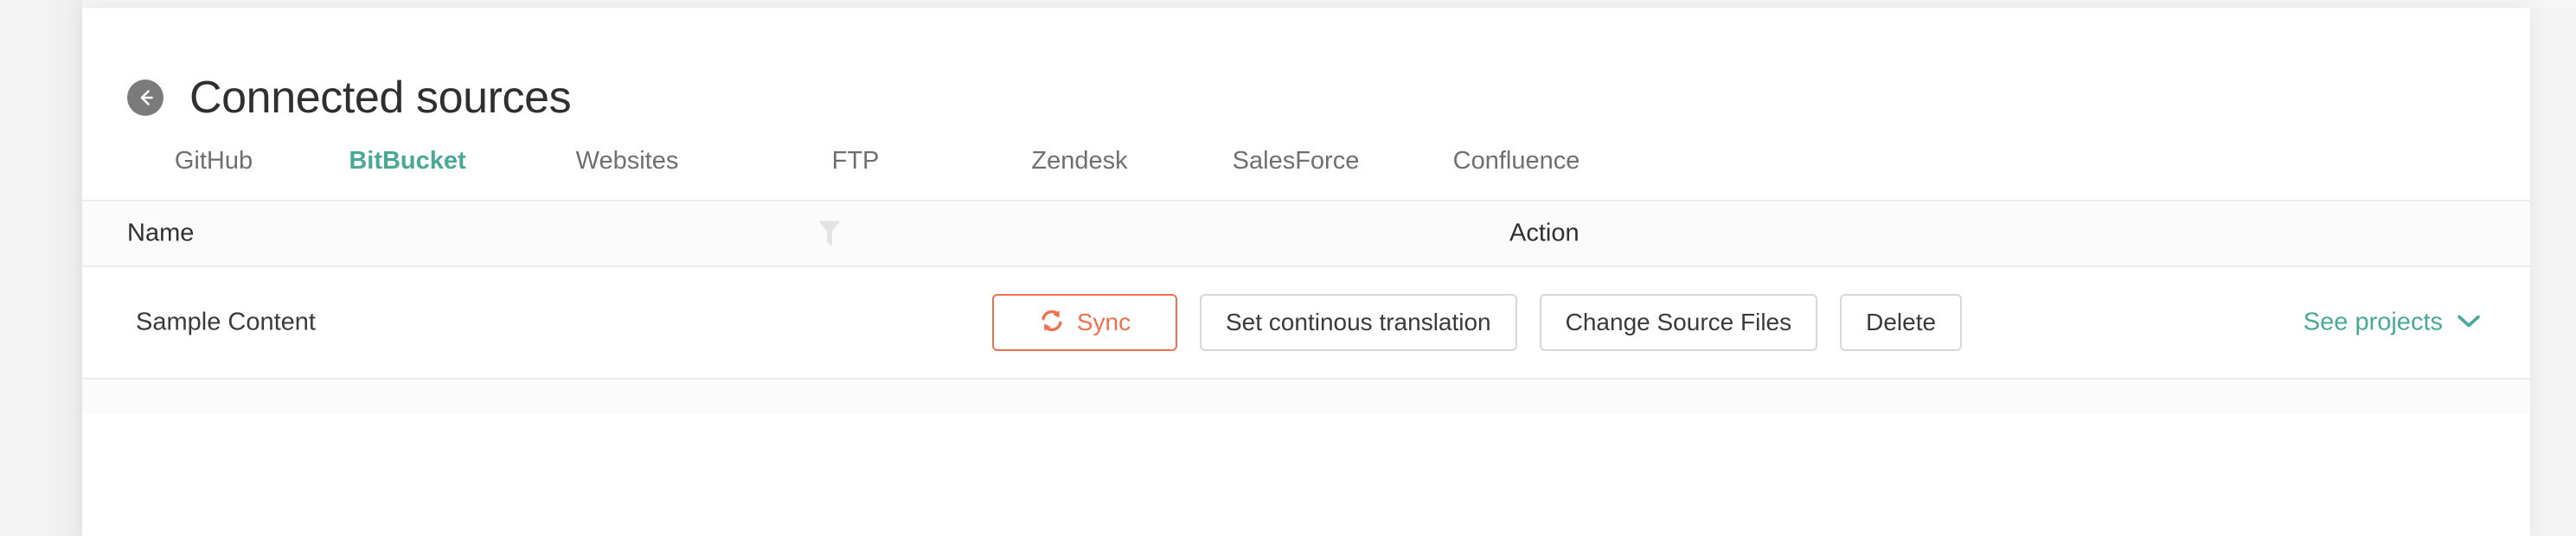  Describe the element at coordinates (1306, 397) in the screenshot. I see `table-row-next-partial` at that location.